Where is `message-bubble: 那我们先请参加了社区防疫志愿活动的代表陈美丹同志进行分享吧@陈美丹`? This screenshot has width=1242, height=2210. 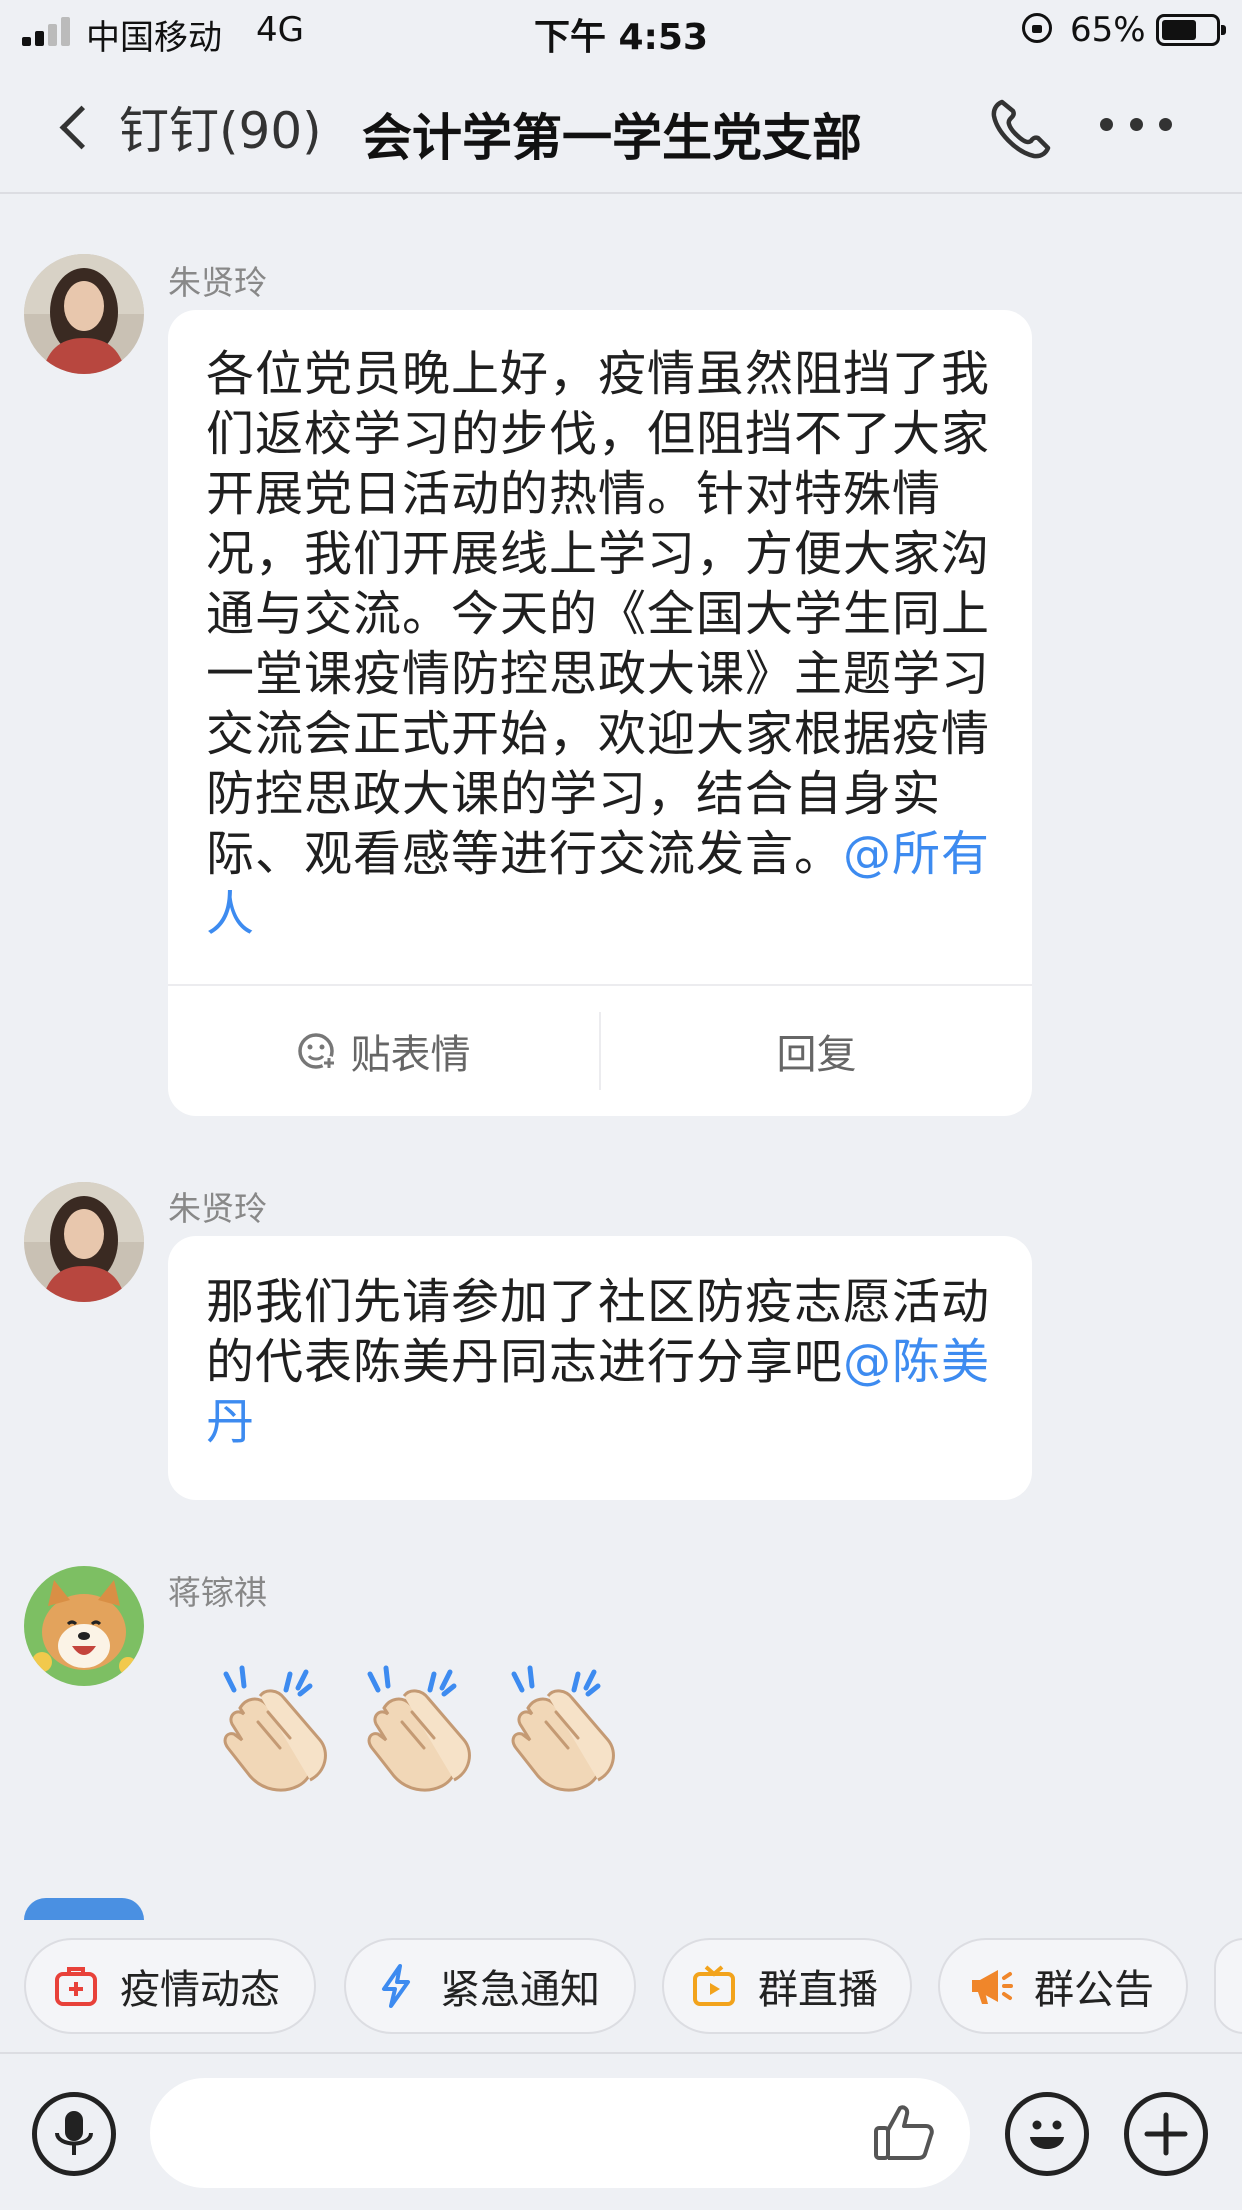
message-bubble: 那我们先请参加了社区防疫志愿活动的代表陈美丹同志进行分享吧@陈美丹 is located at coordinates (600, 1368).